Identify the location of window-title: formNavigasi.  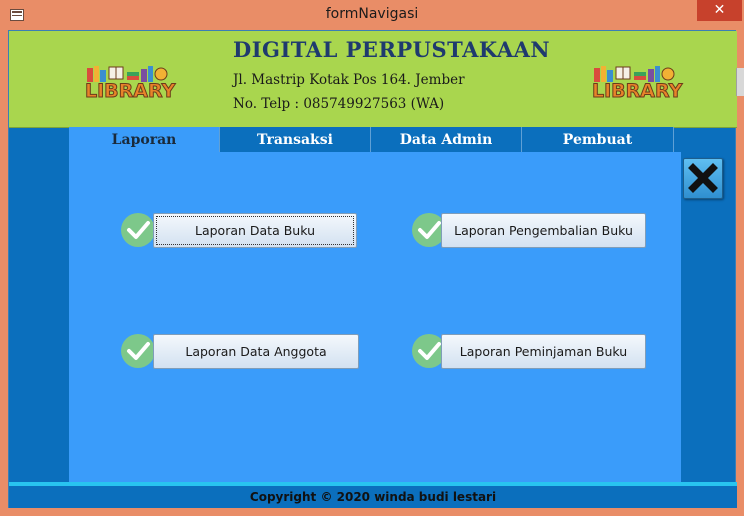
(372, 14).